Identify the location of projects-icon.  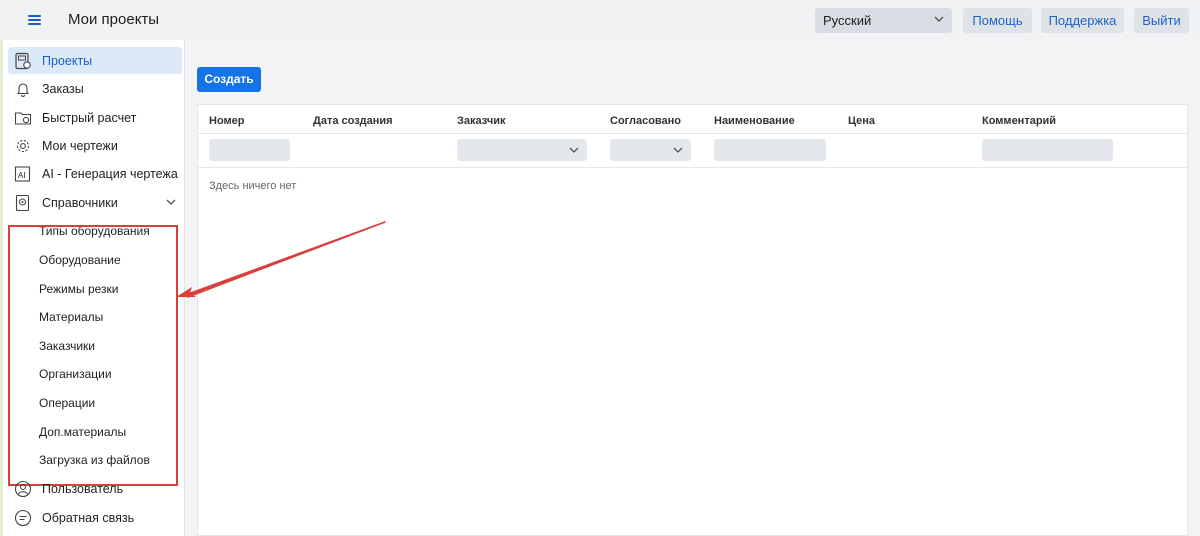
(23, 61).